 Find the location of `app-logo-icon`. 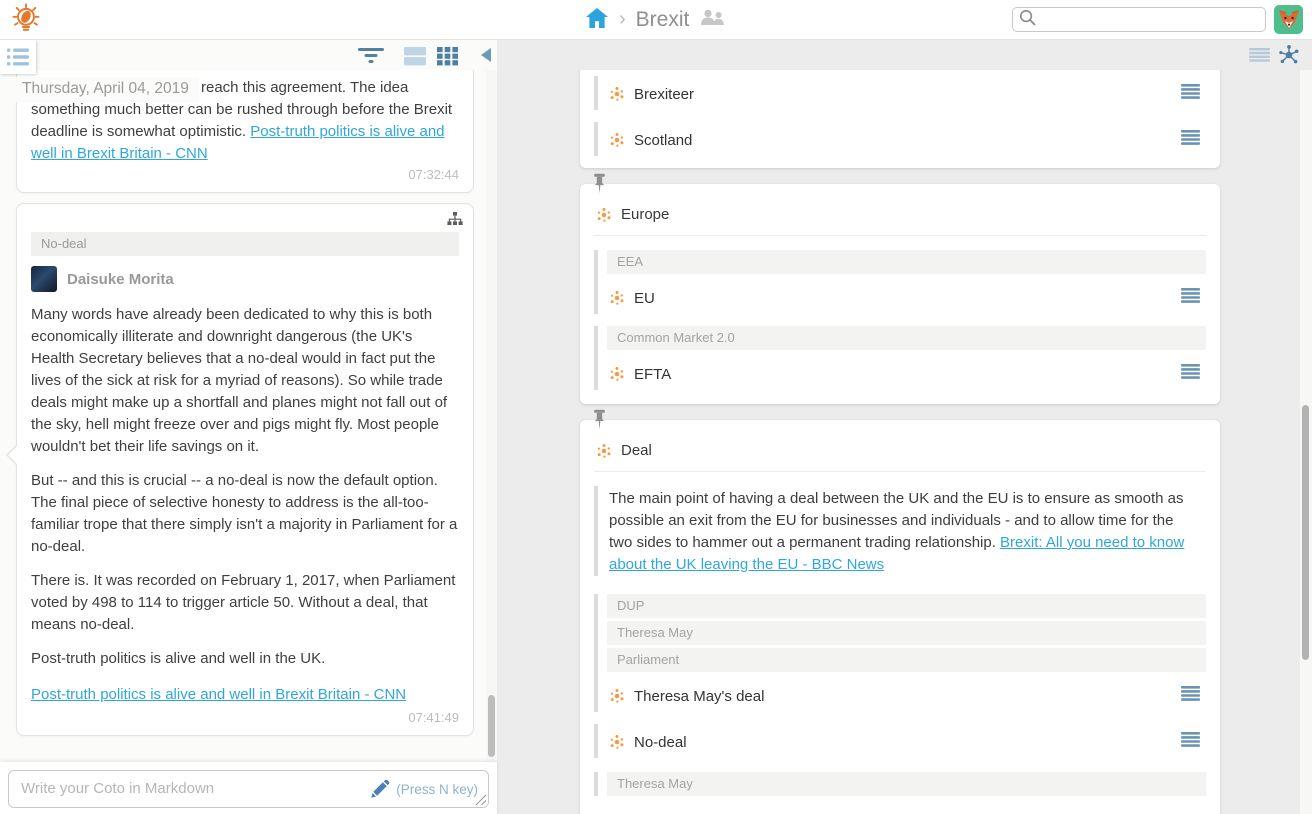

app-logo-icon is located at coordinates (26, 20).